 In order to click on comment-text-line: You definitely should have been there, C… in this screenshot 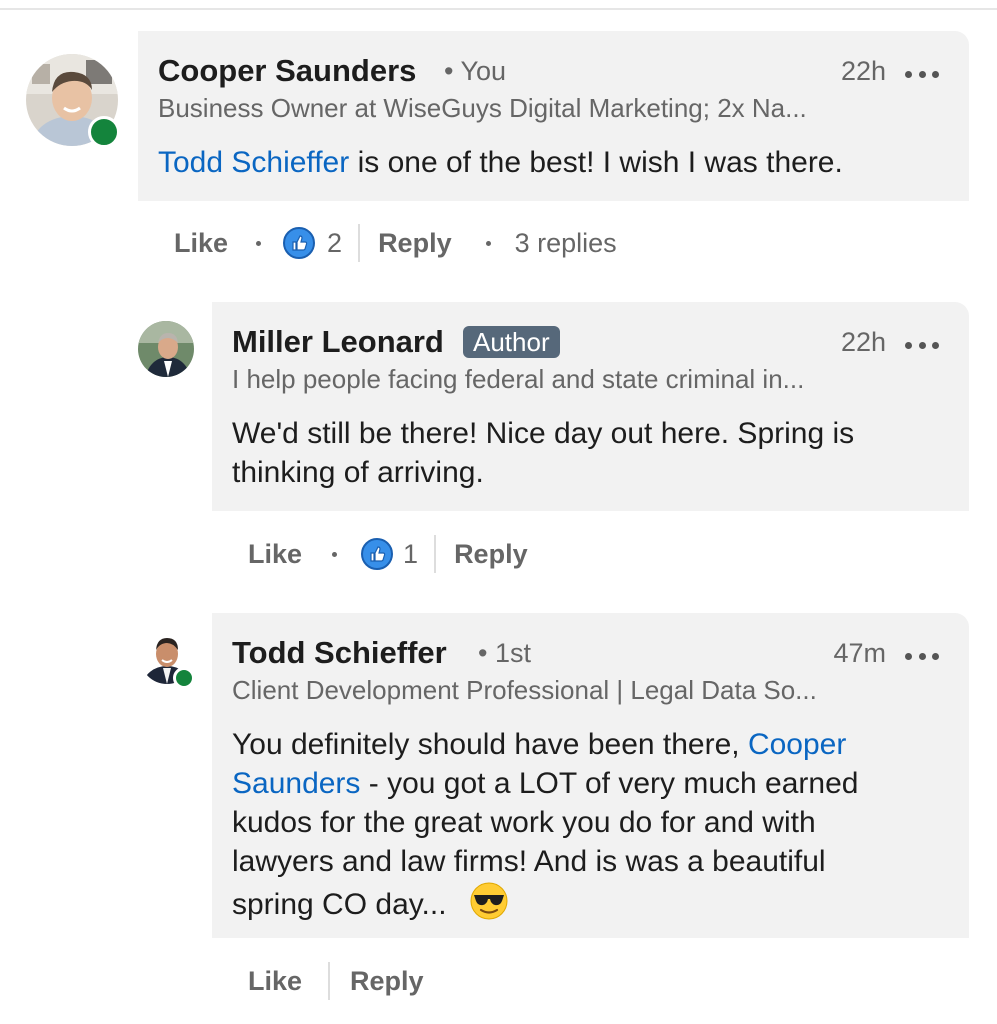, I will do `click(597, 744)`.